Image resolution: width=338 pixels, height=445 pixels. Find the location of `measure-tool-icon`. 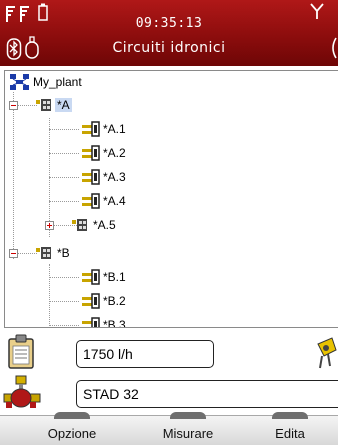

measure-tool-icon is located at coordinates (326, 353).